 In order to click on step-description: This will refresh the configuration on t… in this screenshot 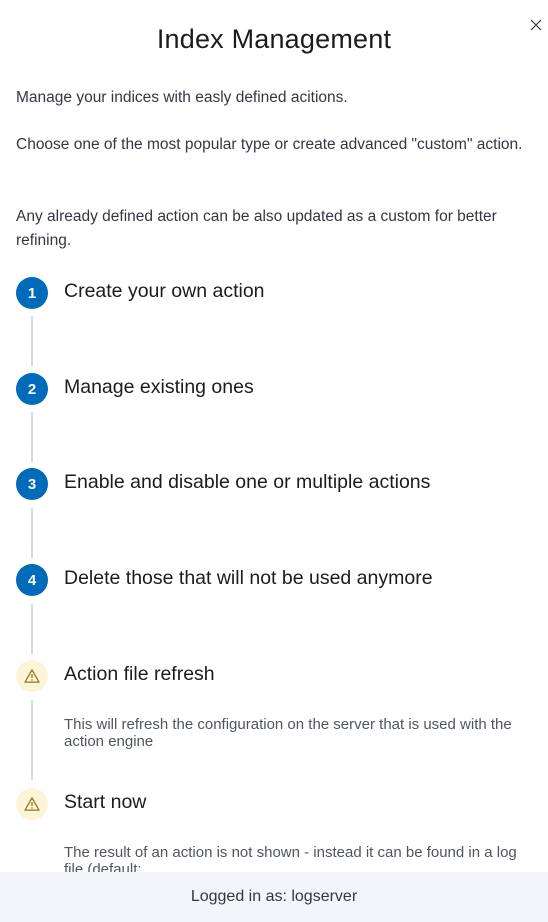, I will do `click(288, 733)`.